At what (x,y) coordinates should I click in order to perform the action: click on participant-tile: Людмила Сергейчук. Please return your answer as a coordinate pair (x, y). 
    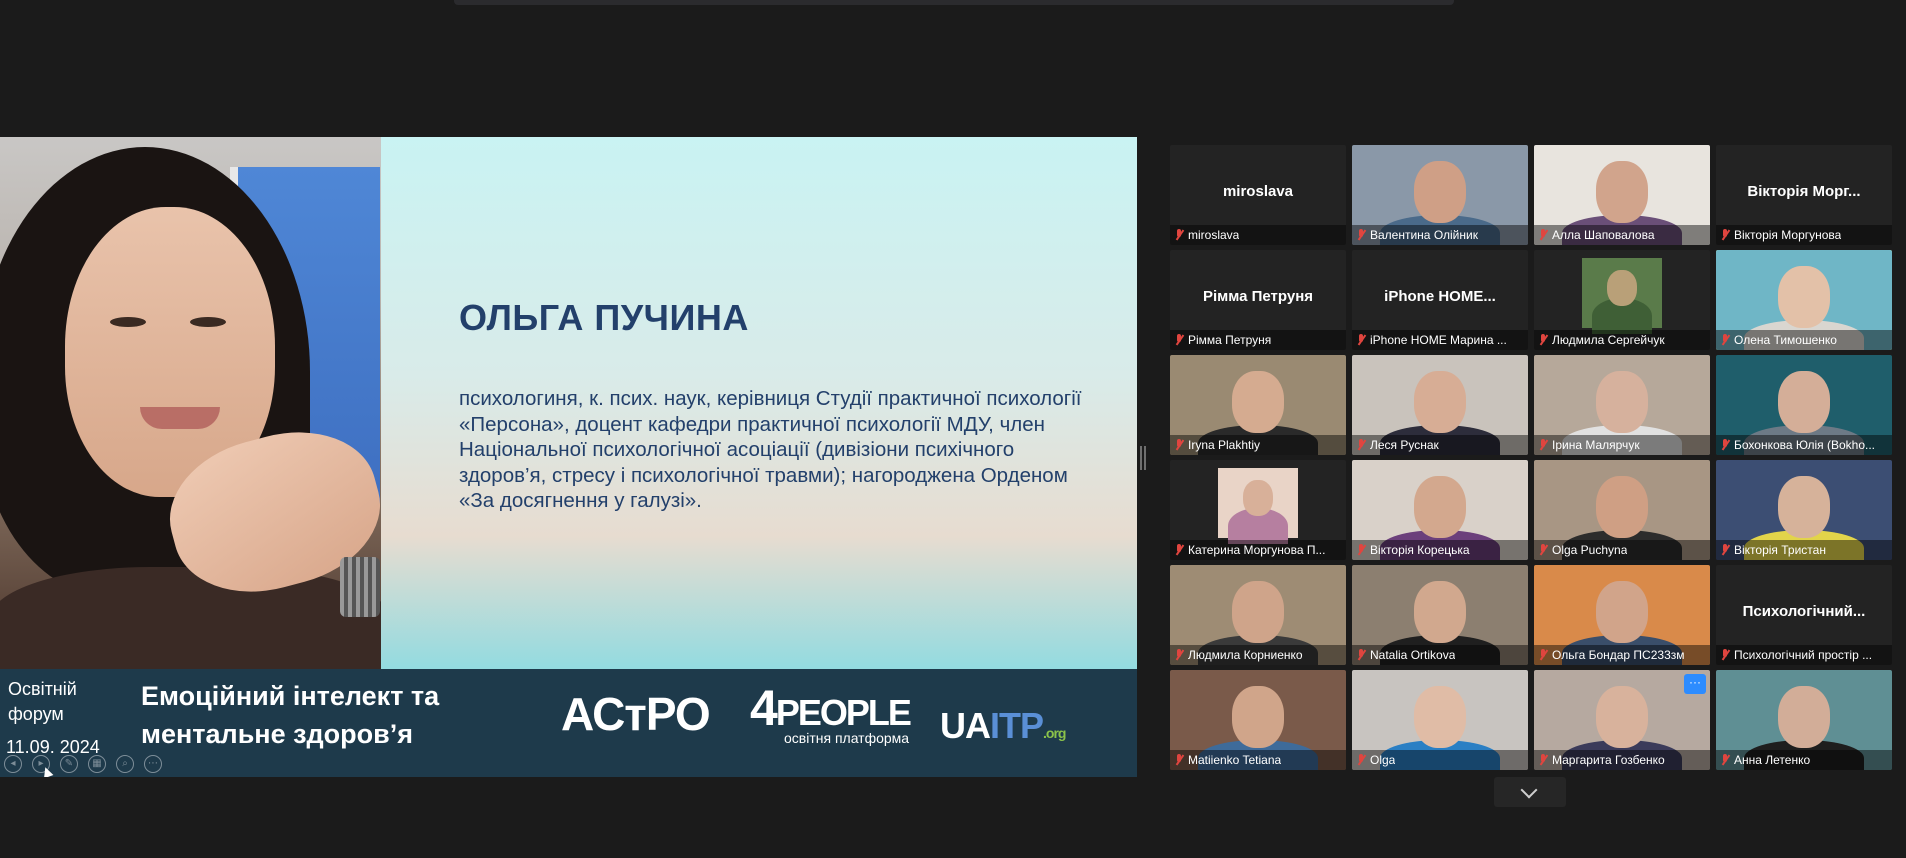
    Looking at the image, I should click on (1622, 300).